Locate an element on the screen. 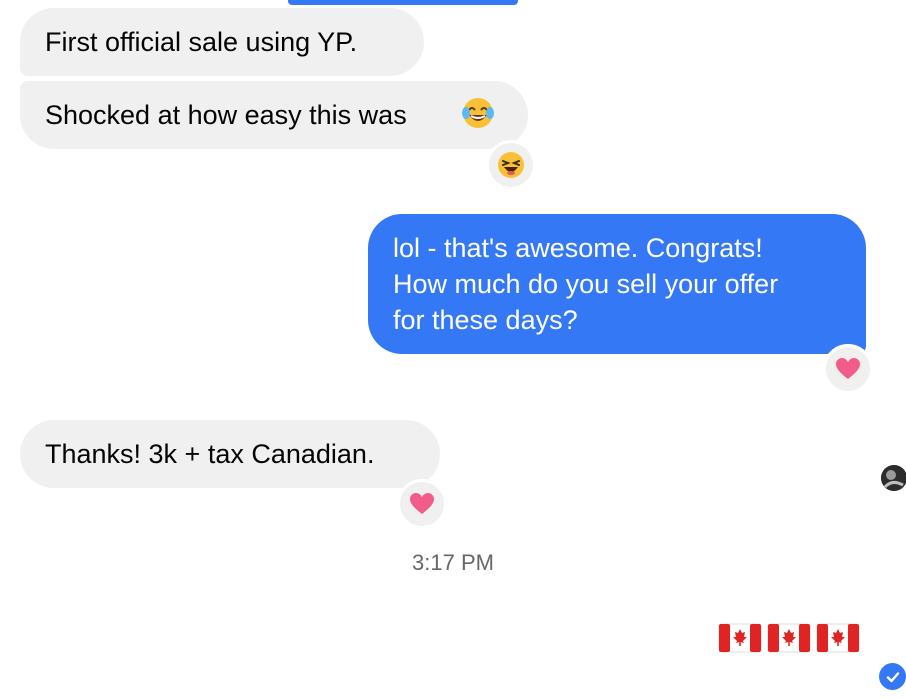 The image size is (906, 699). message-line: for these days? is located at coordinates (485, 320).